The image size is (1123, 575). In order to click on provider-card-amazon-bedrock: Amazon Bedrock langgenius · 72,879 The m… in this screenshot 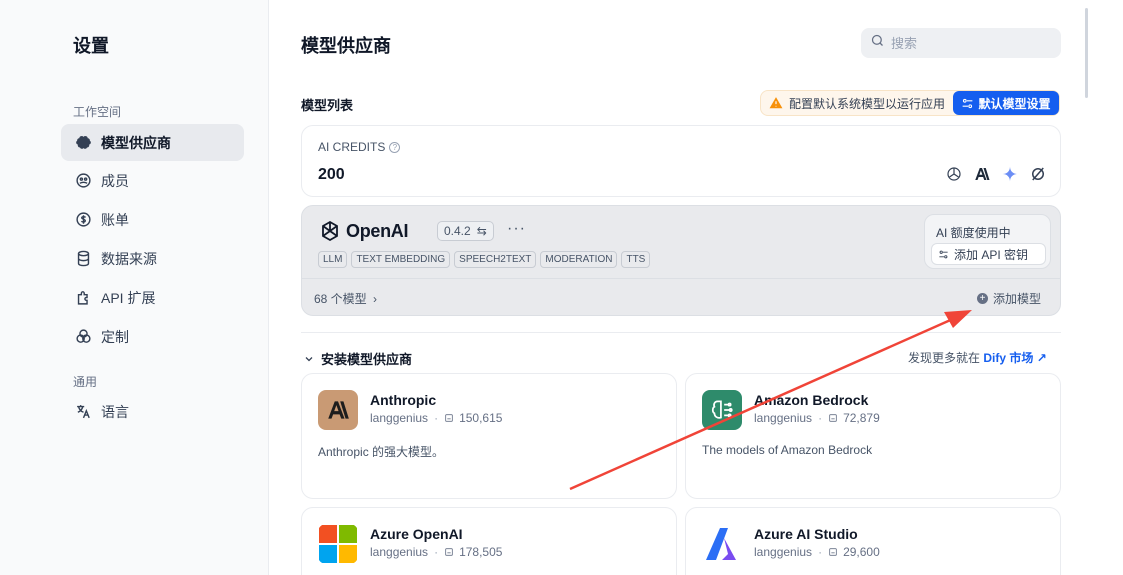, I will do `click(873, 436)`.